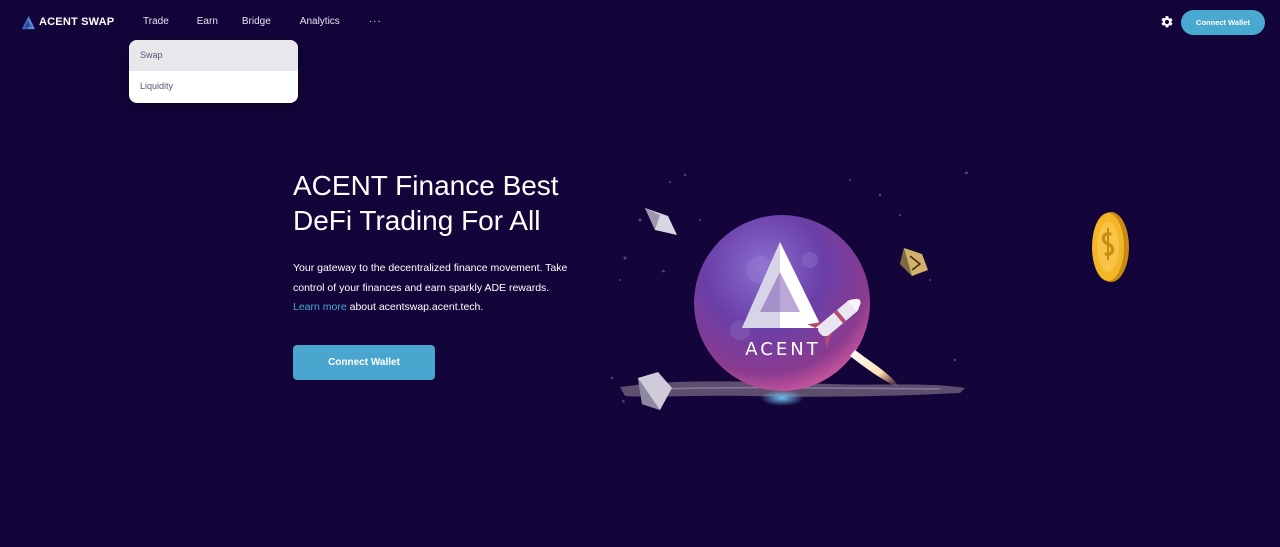 The image size is (1280, 547). Describe the element at coordinates (782, 349) in the screenshot. I see `planet-label: ACENT` at that location.